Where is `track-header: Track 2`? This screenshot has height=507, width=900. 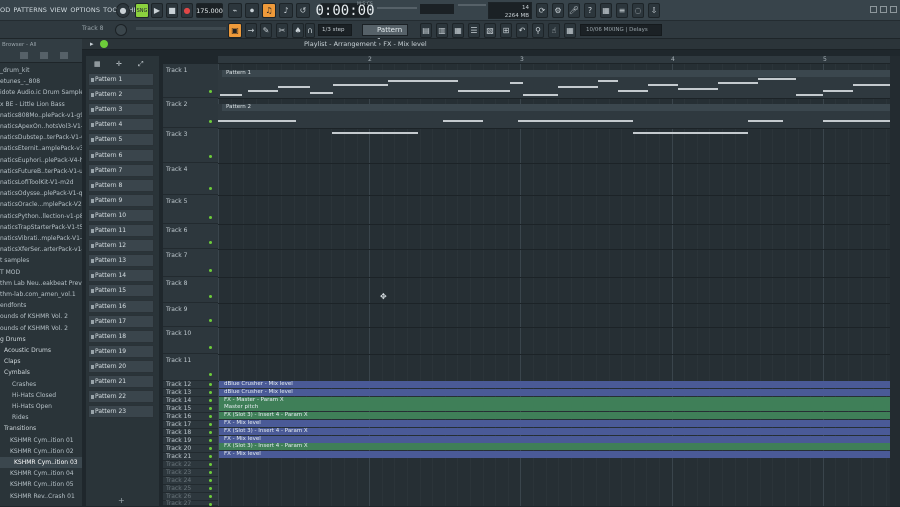
track-header: Track 2 is located at coordinates (190, 113).